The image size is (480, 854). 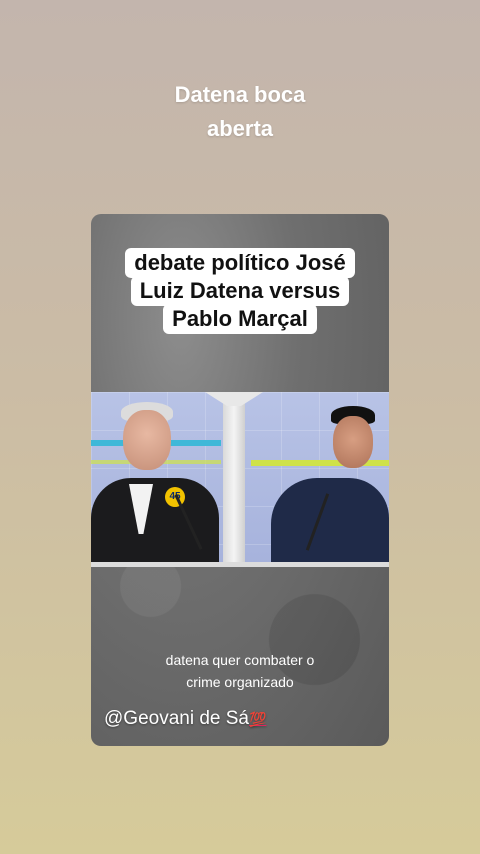 I want to click on speaker-right-body, so click(x=330, y=522).